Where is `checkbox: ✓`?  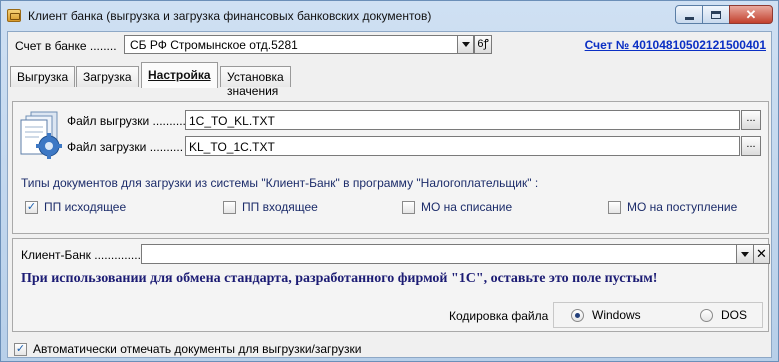
checkbox: ✓ is located at coordinates (31, 207).